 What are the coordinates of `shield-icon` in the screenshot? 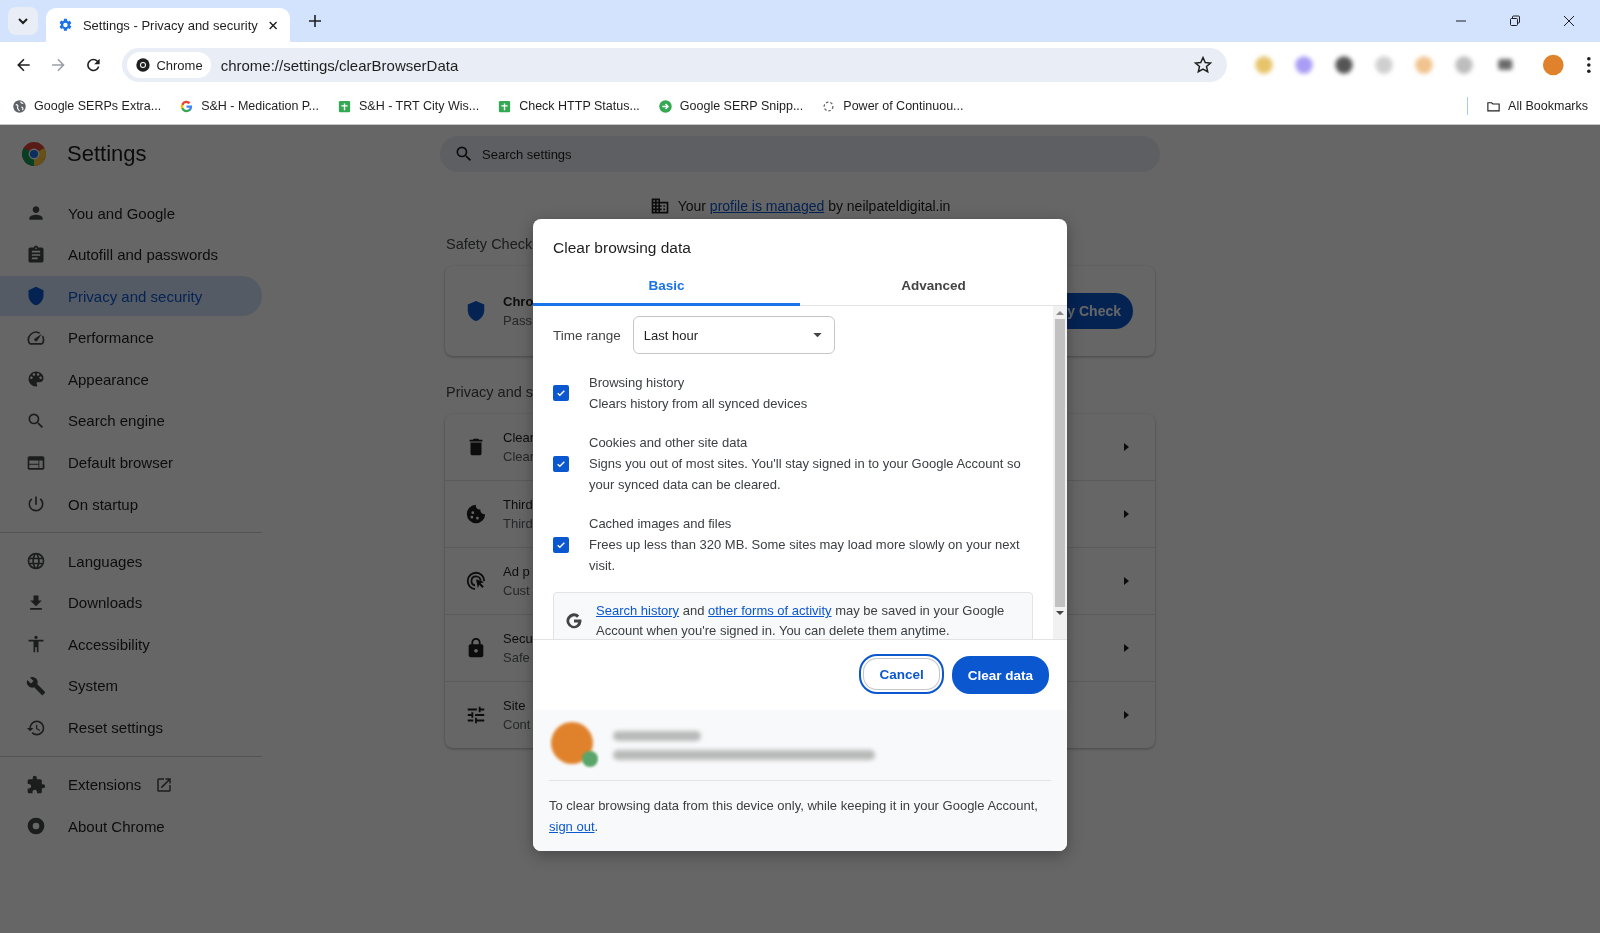 It's located at (476, 311).